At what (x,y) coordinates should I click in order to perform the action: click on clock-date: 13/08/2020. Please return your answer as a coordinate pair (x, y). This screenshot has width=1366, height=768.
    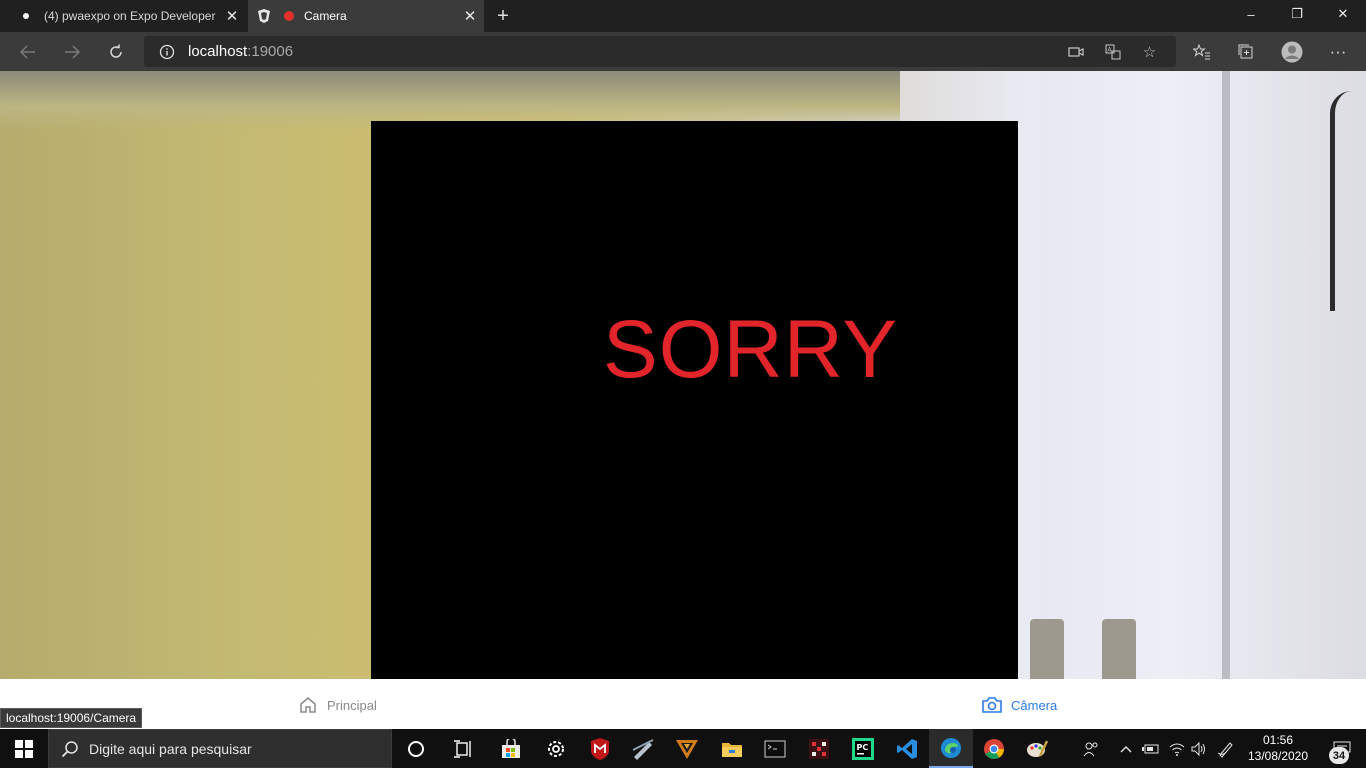
    Looking at the image, I should click on (1278, 756).